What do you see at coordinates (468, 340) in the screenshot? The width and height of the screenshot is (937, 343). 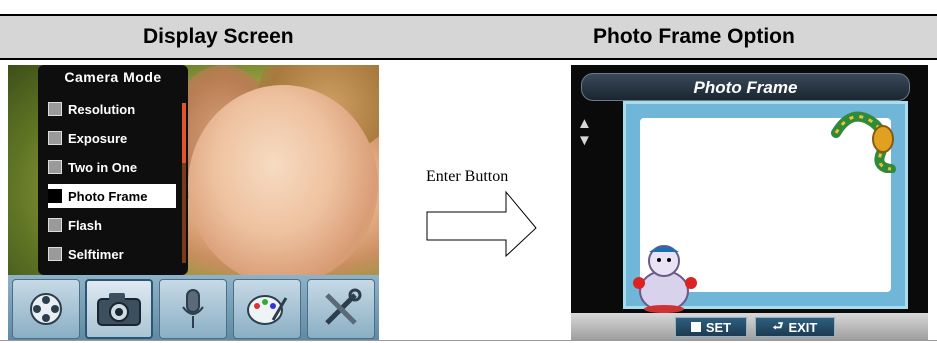 I see `bottom-rule` at bounding box center [468, 340].